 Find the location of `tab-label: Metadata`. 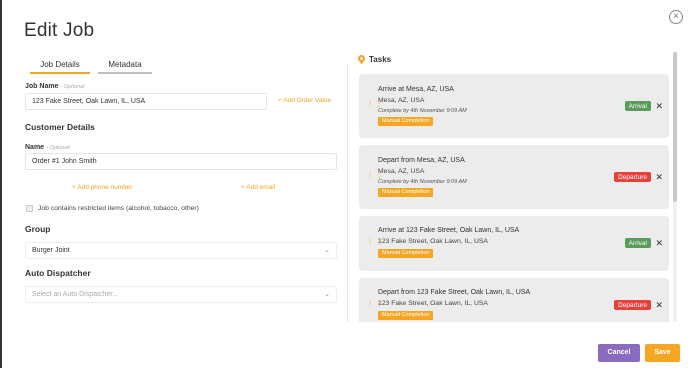

tab-label: Metadata is located at coordinates (125, 64).